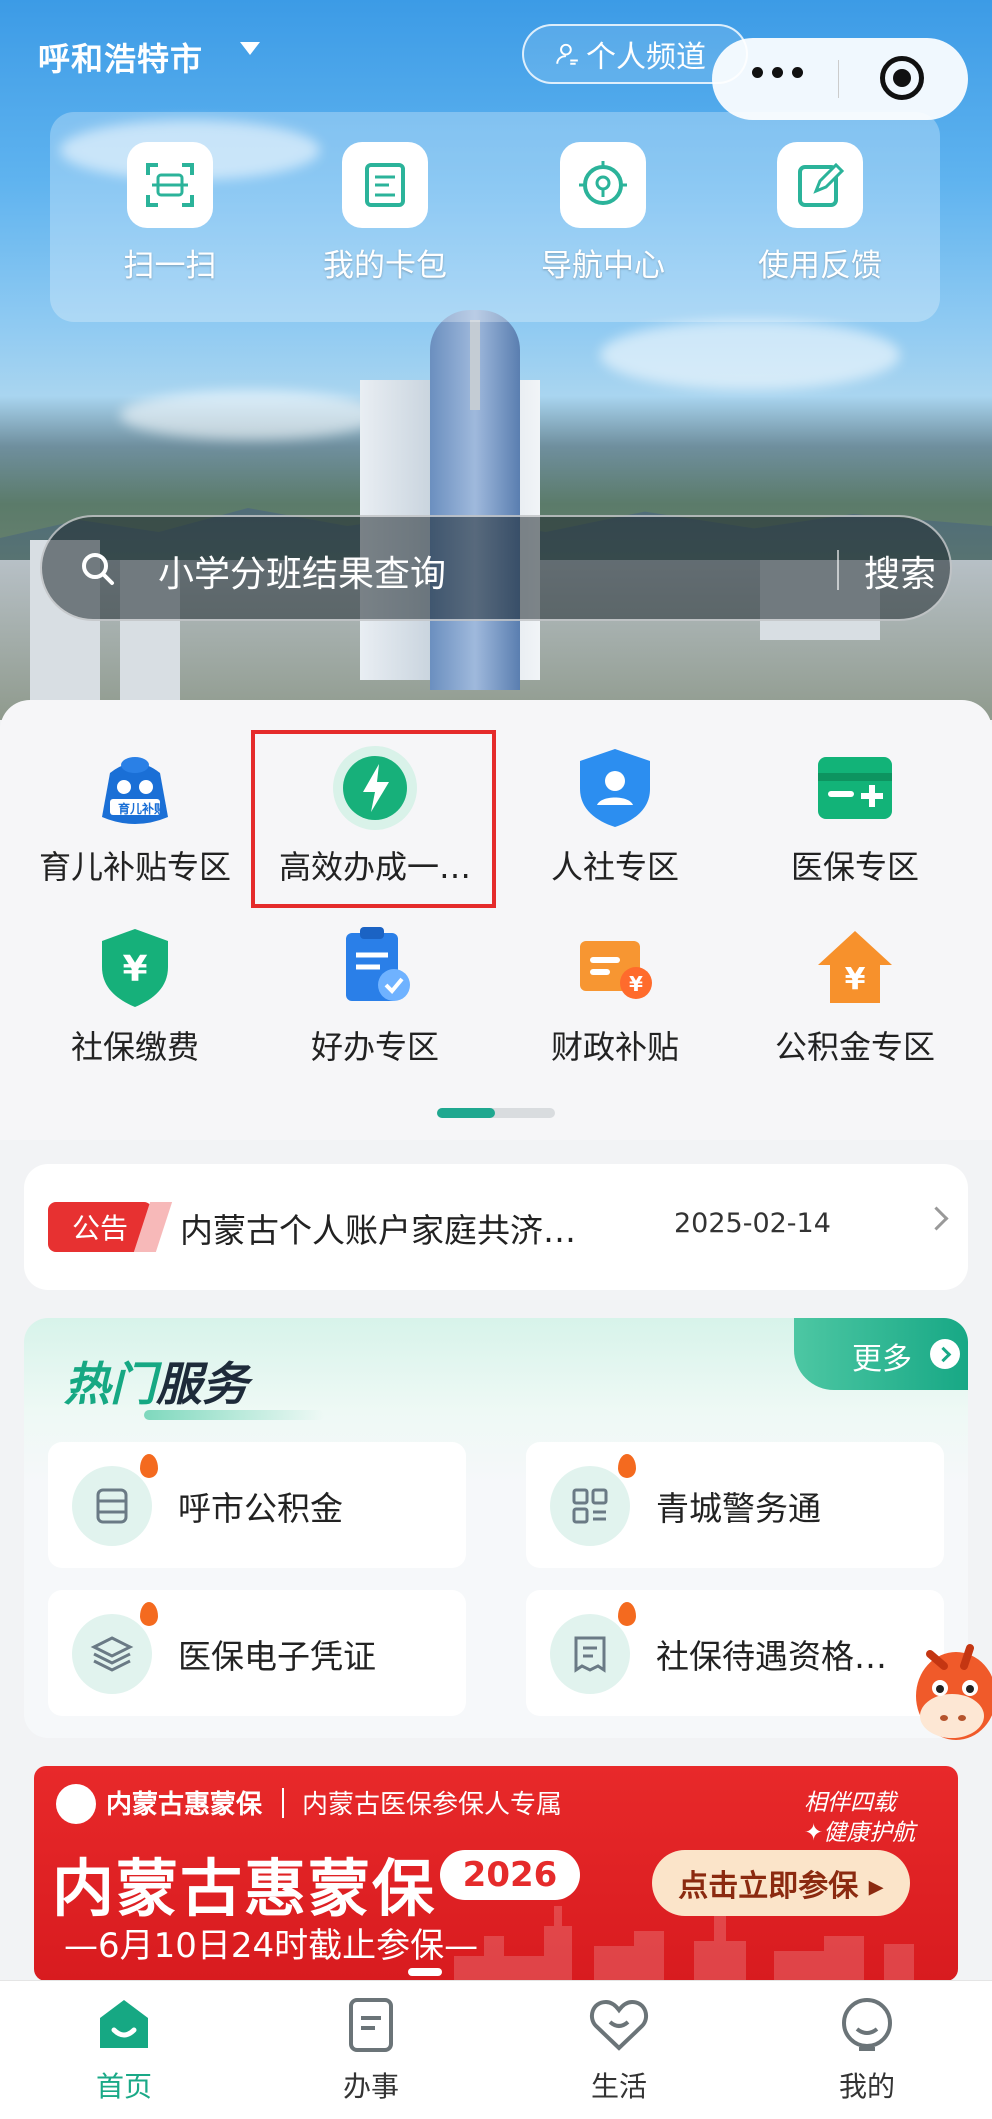  What do you see at coordinates (567, 54) in the screenshot?
I see `person-icon` at bounding box center [567, 54].